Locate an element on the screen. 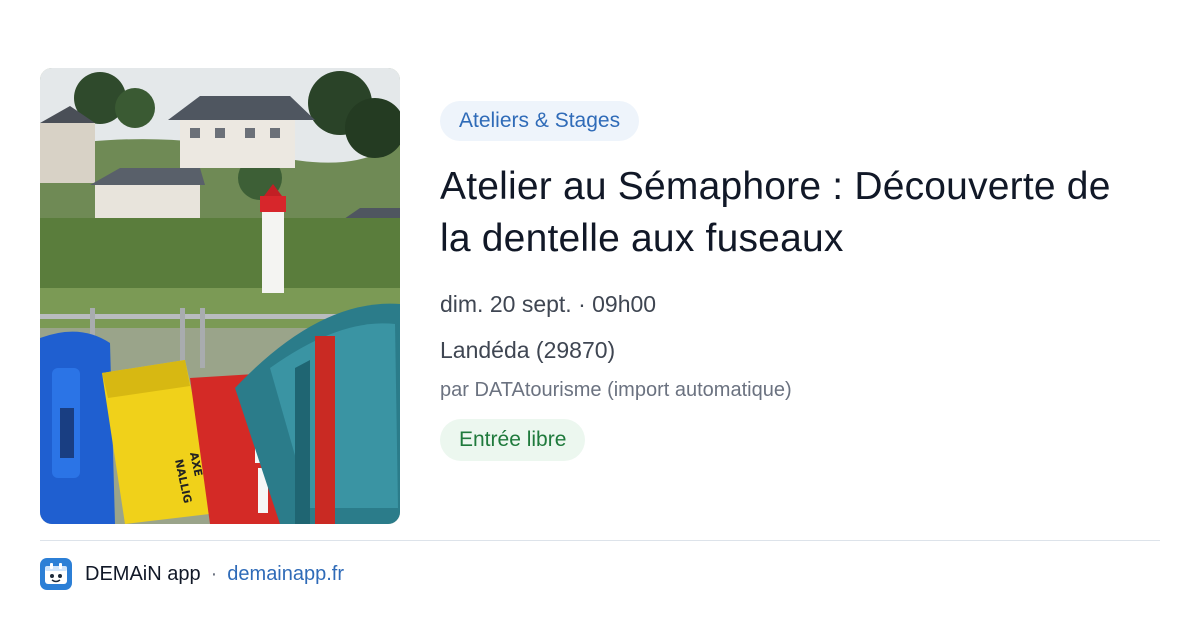 The image size is (1200, 630). event-location: Landéda (29870) is located at coordinates (528, 350).